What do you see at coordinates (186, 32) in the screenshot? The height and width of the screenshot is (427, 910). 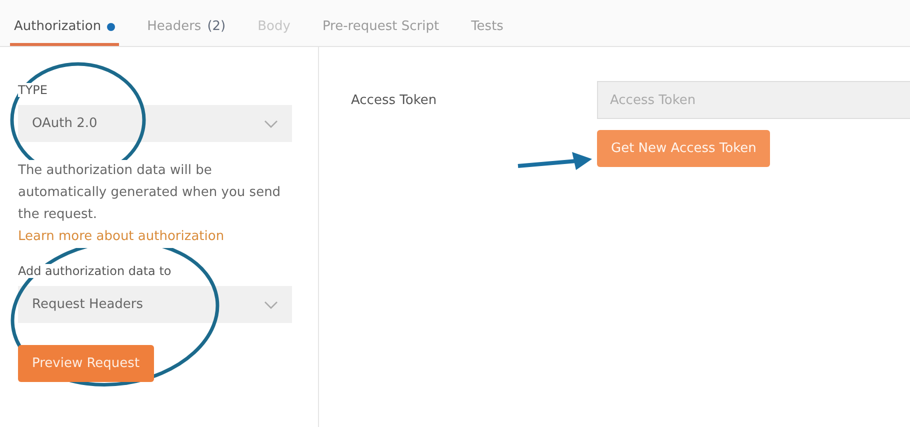 I see `tab: Headers (2)` at bounding box center [186, 32].